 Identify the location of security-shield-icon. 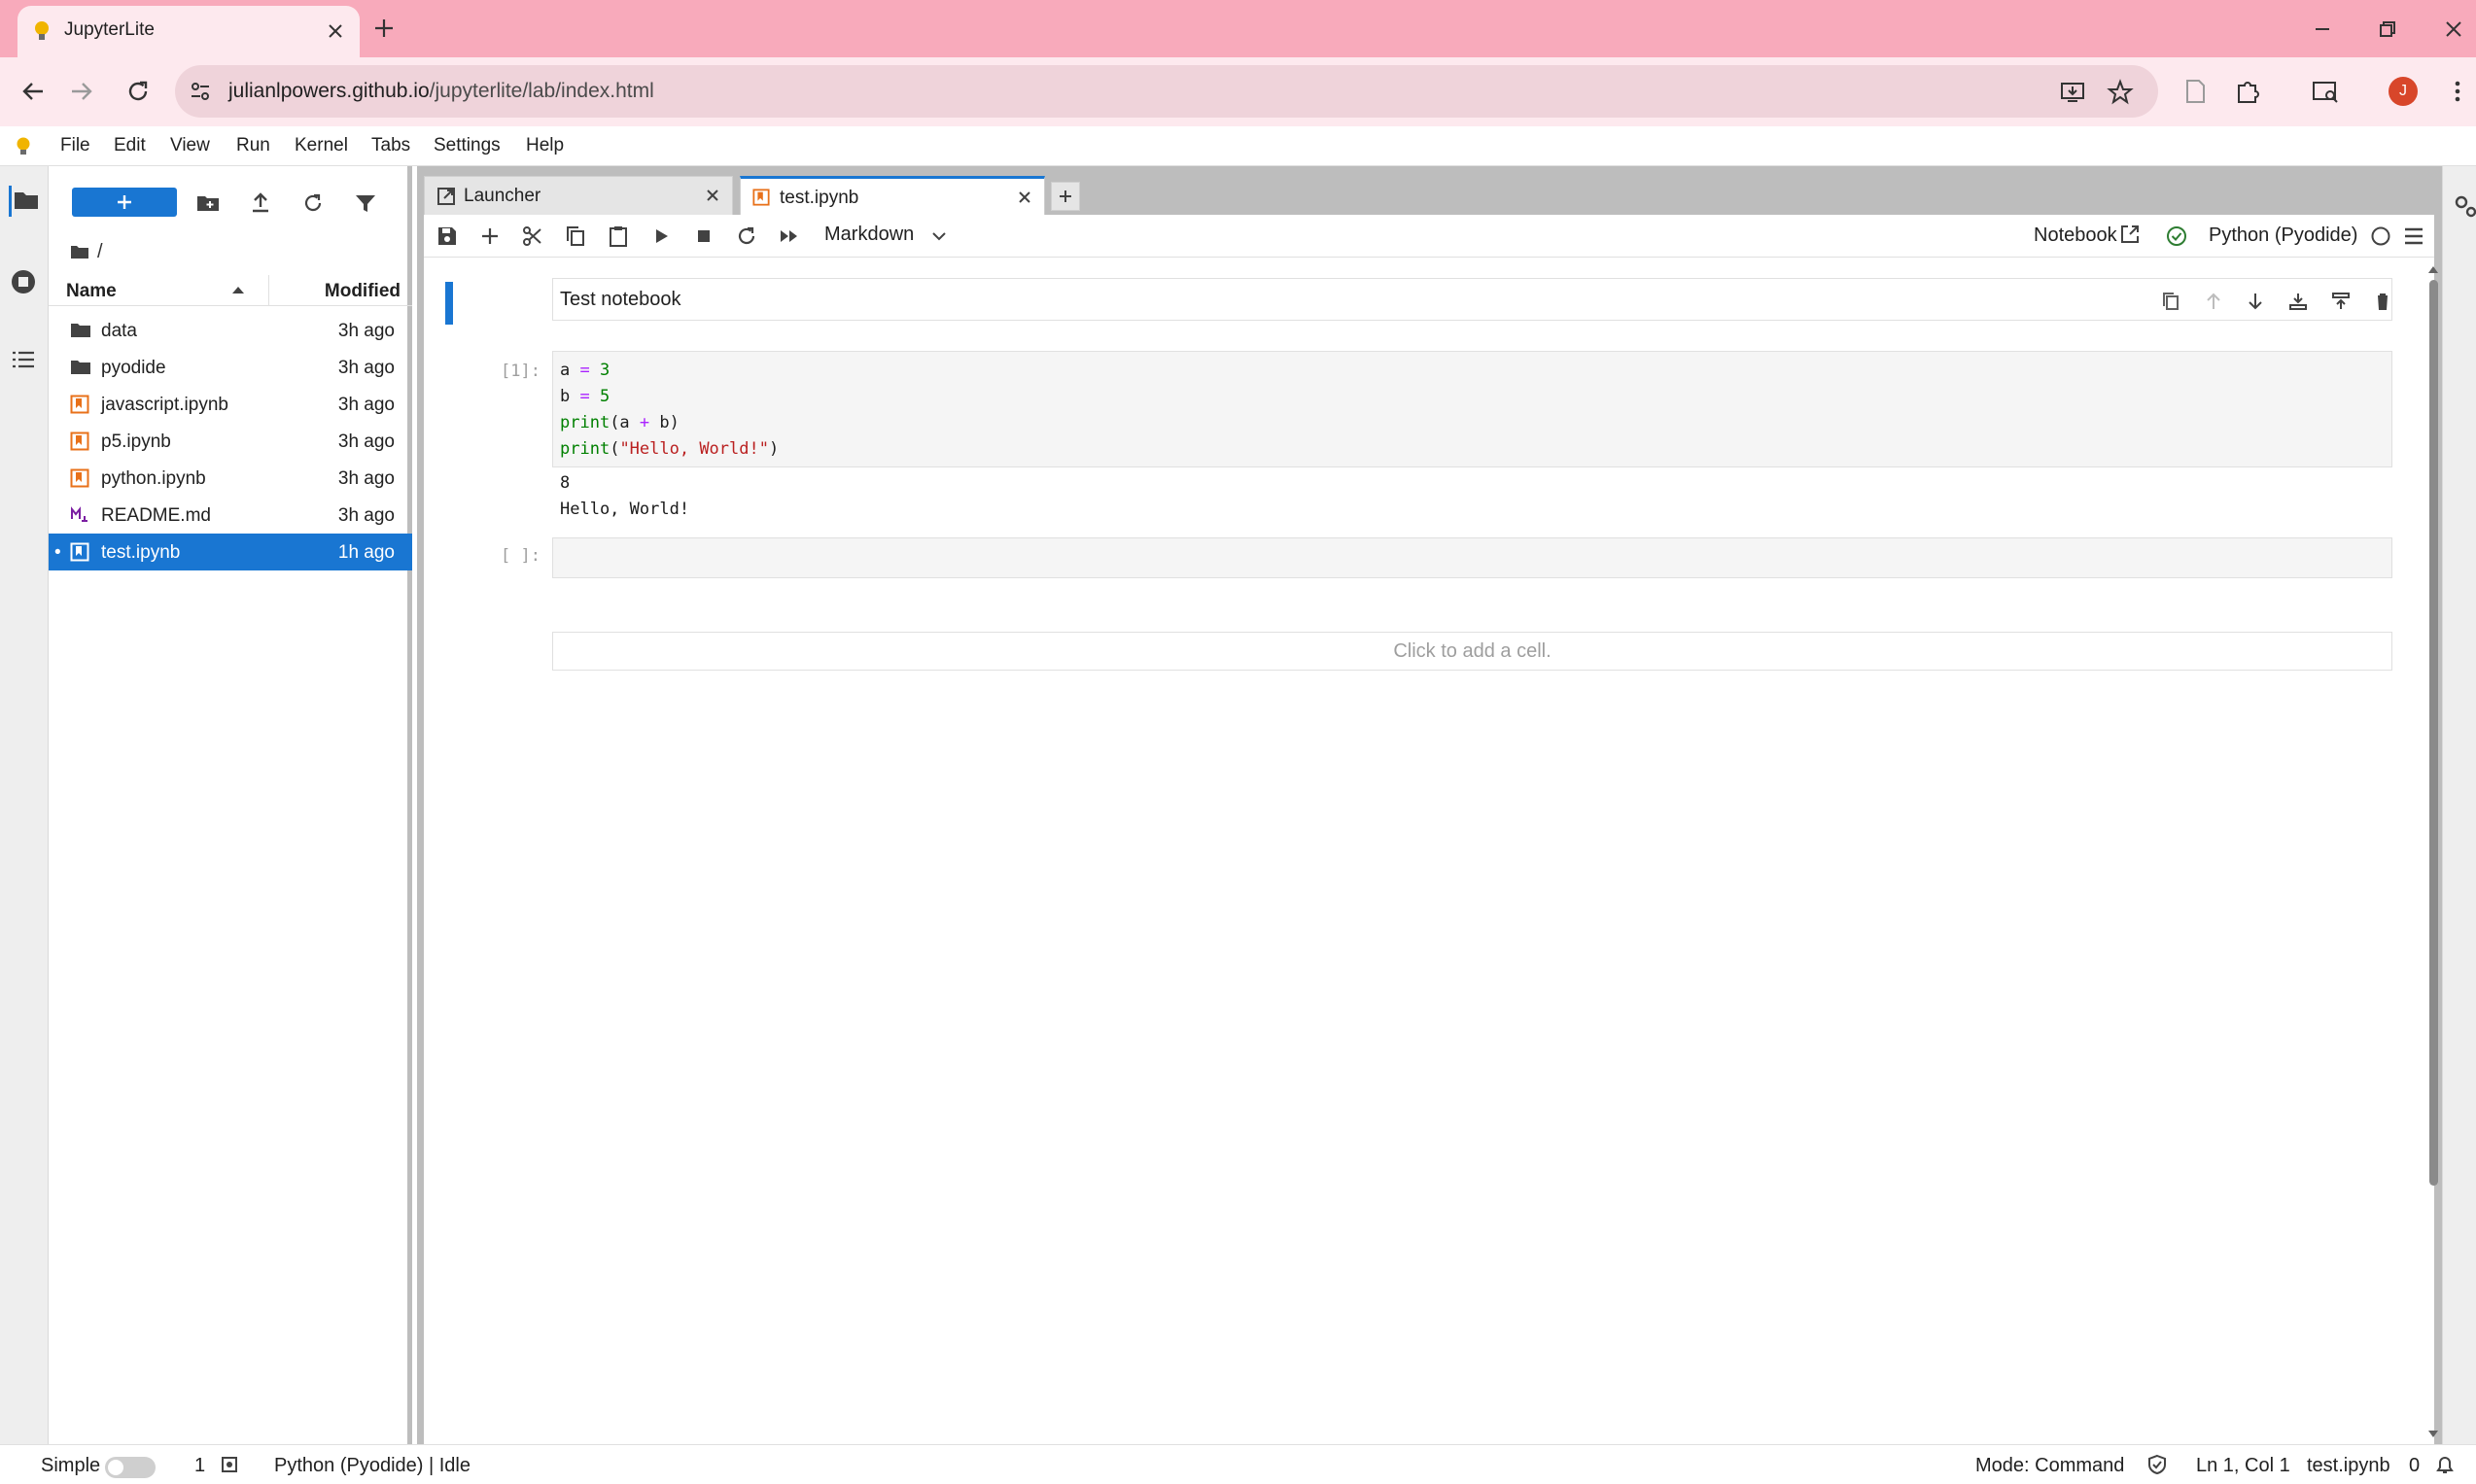
(2157, 1464).